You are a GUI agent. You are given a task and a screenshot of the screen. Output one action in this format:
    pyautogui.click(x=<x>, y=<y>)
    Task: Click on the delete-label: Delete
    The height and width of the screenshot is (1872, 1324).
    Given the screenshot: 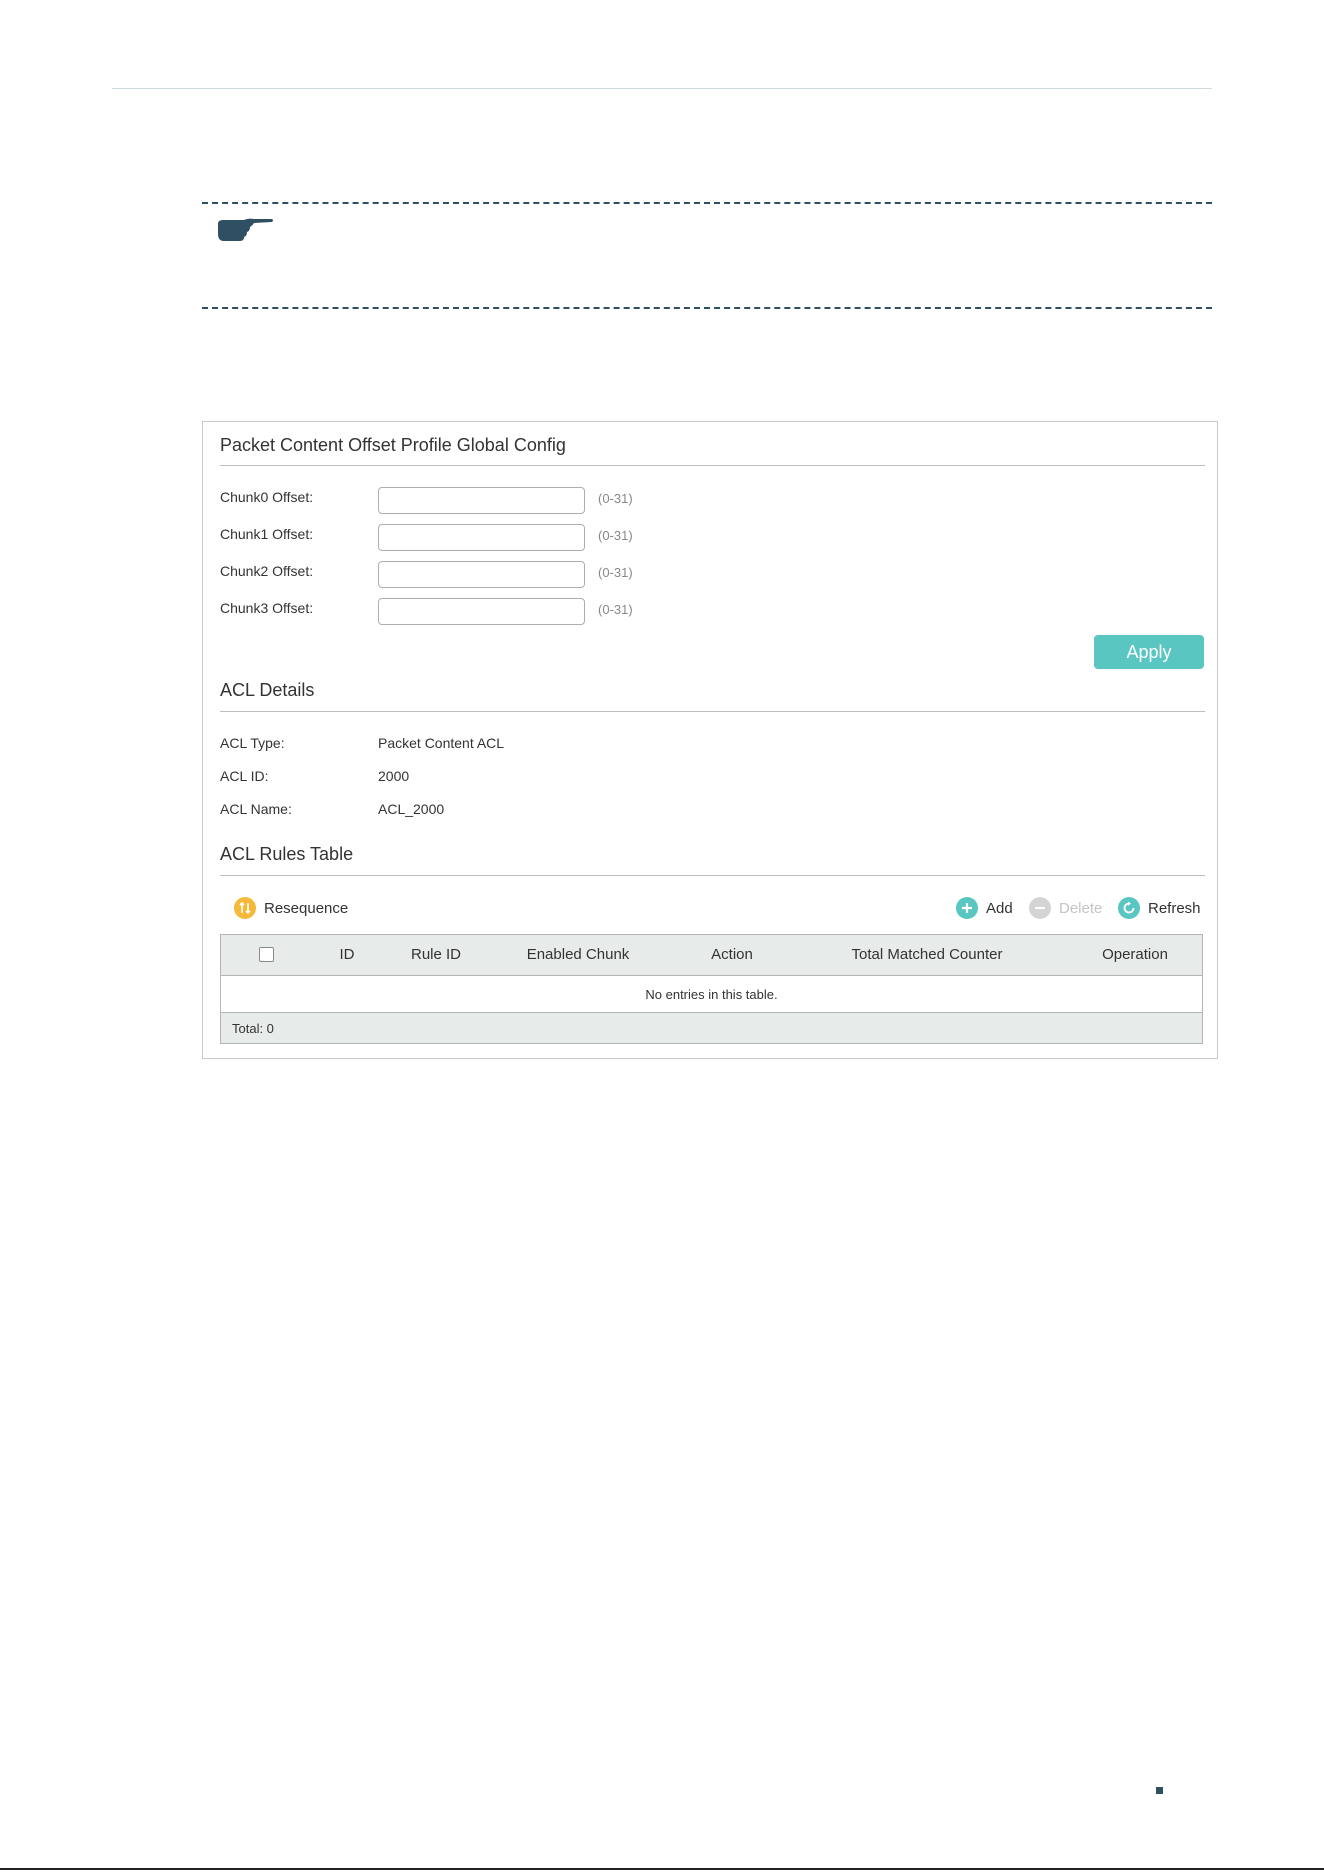 What is the action you would take?
    pyautogui.click(x=1081, y=908)
    